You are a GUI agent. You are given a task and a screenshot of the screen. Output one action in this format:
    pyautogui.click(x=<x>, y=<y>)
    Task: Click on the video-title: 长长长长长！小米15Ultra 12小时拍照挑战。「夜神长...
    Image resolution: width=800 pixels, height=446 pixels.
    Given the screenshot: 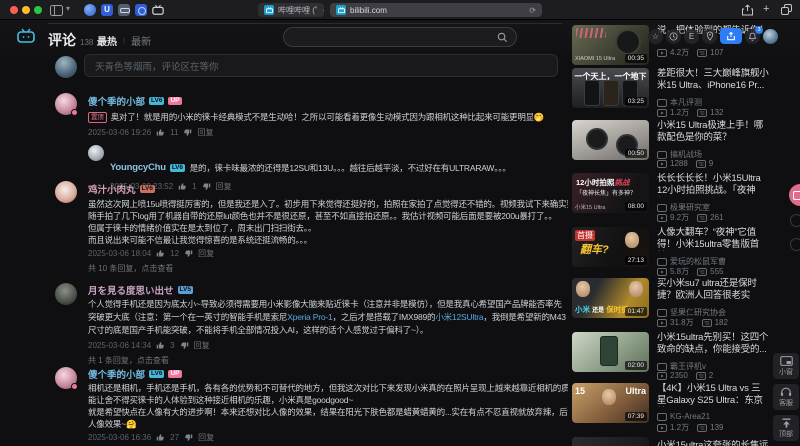 What is the action you would take?
    pyautogui.click(x=713, y=185)
    